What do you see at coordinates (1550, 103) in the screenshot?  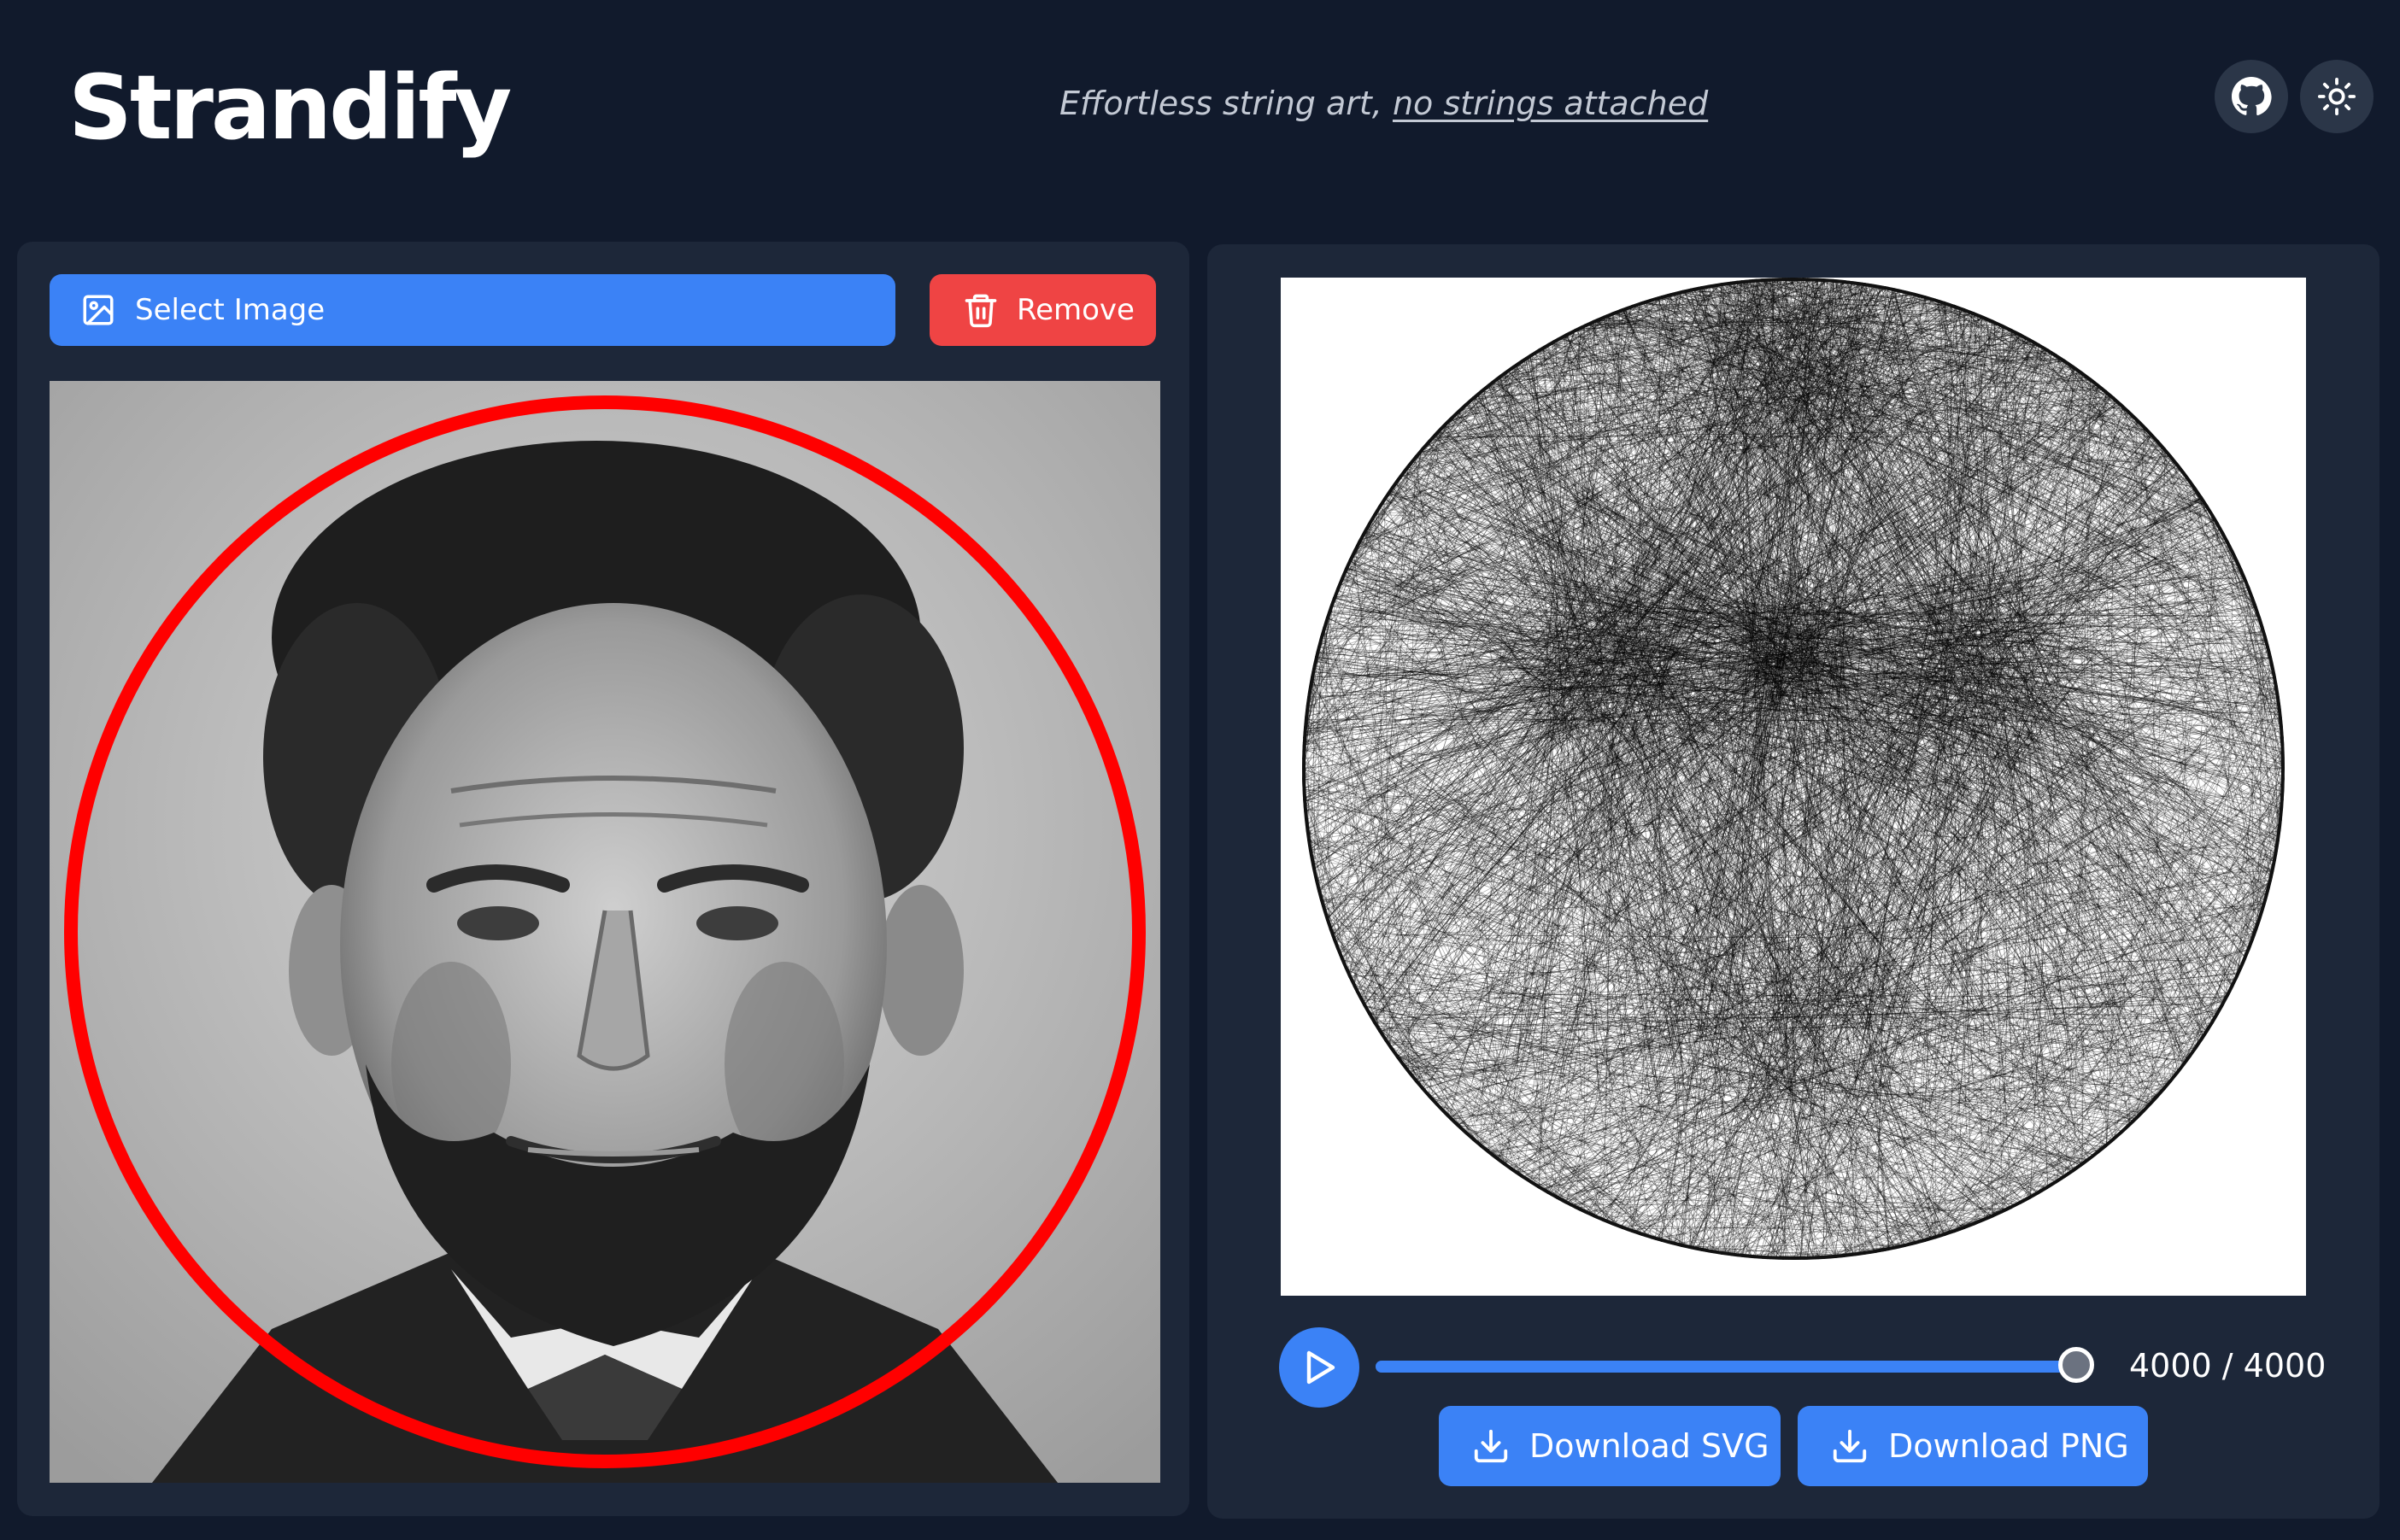 I see `tagline-link: no strings attached` at bounding box center [1550, 103].